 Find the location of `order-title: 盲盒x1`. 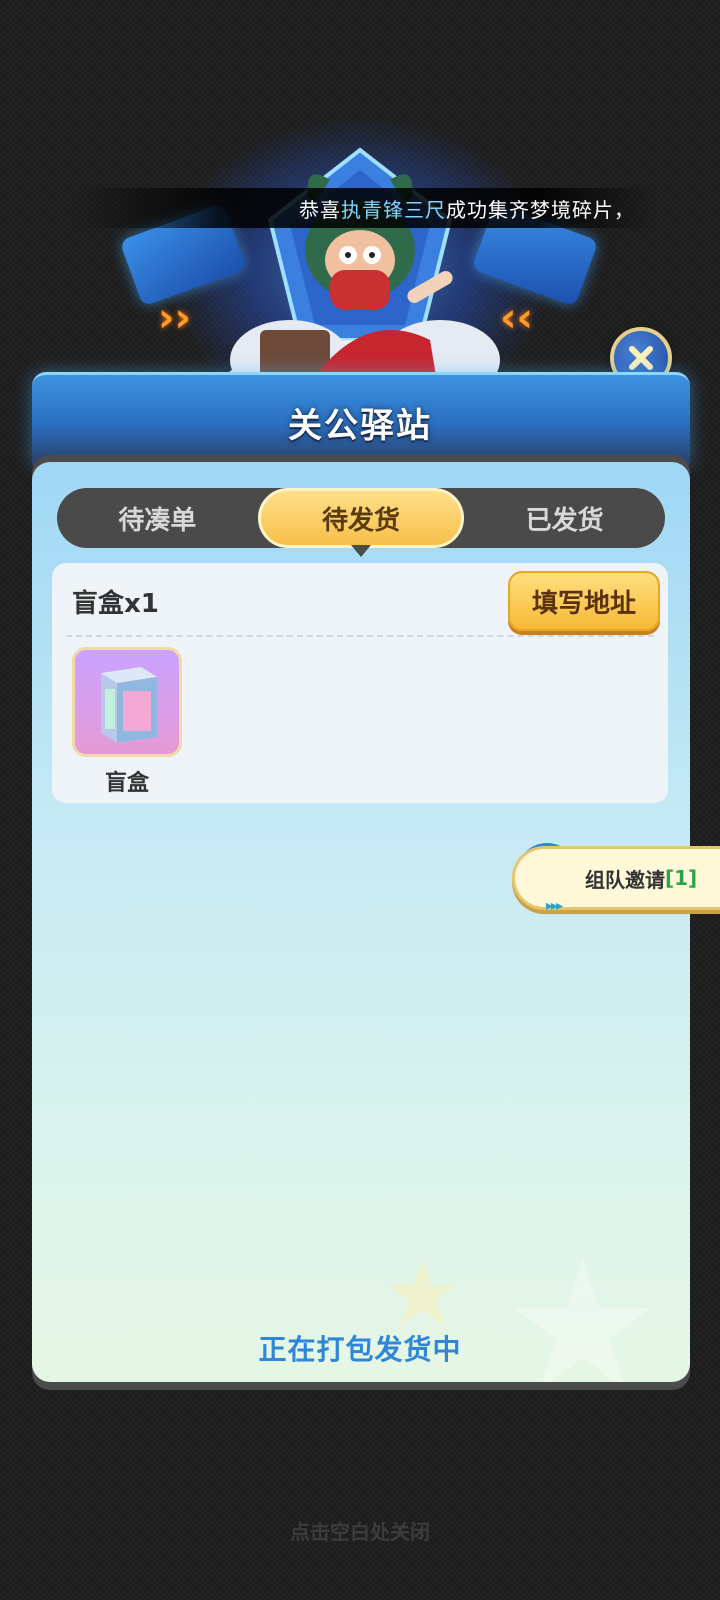

order-title: 盲盒x1 is located at coordinates (115, 604).